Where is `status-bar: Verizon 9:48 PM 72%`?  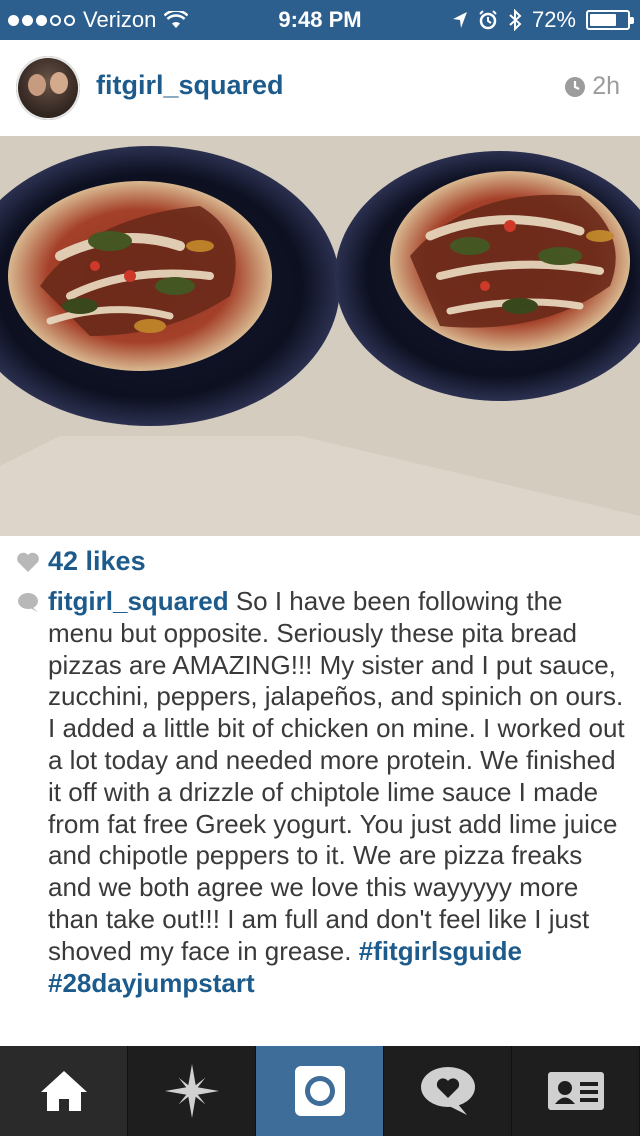
status-bar: Verizon 9:48 PM 72% is located at coordinates (320, 20).